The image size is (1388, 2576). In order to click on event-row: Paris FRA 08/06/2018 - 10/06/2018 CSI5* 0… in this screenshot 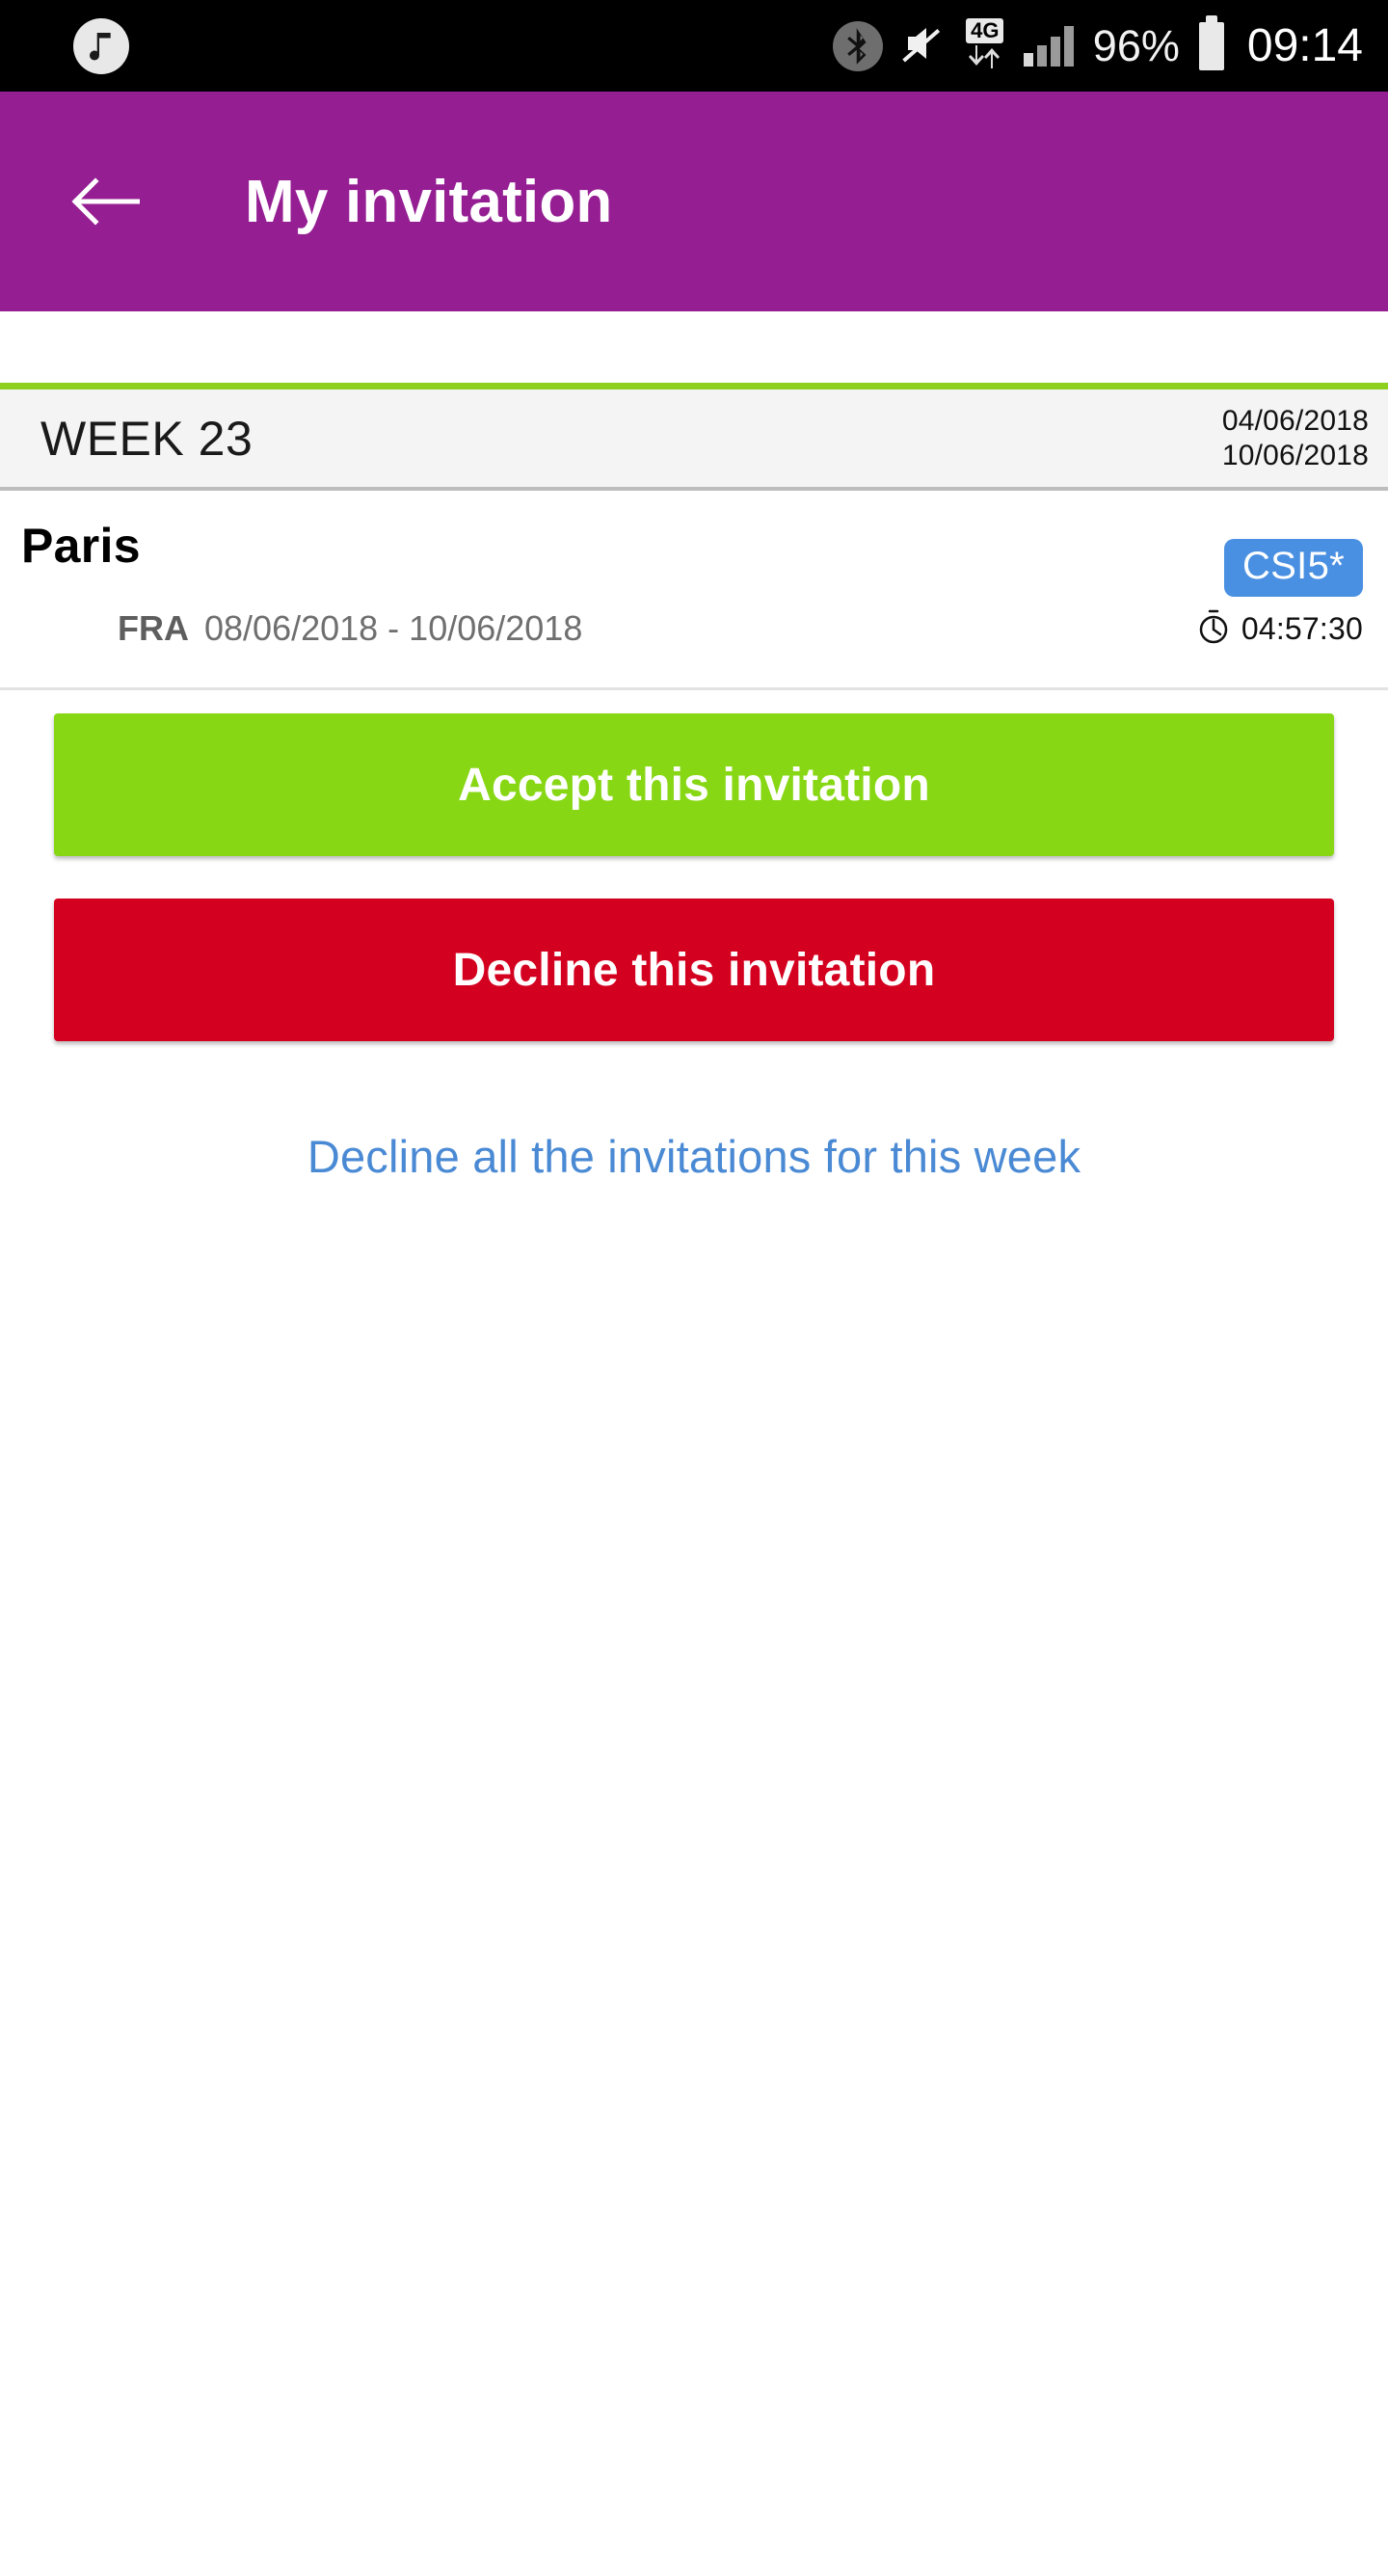, I will do `click(694, 591)`.